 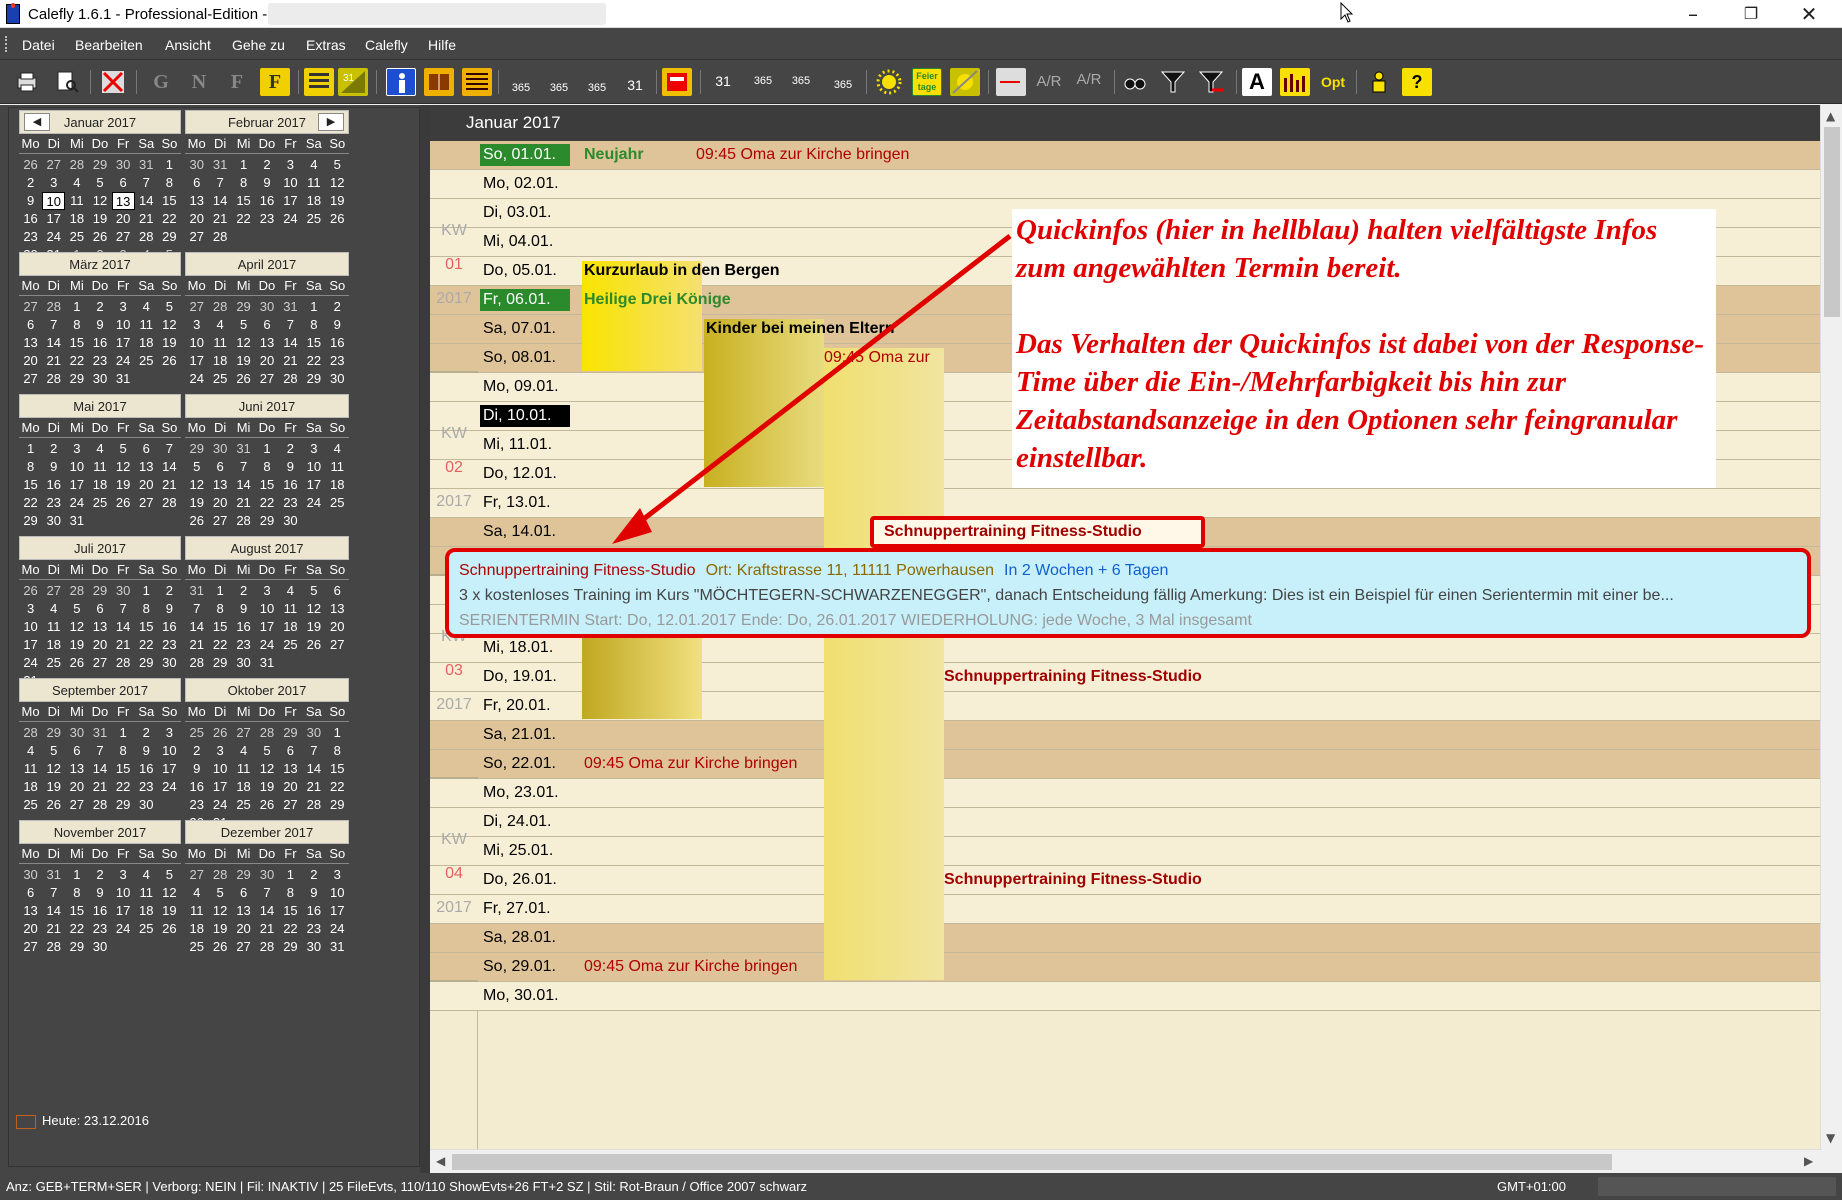 What do you see at coordinates (188, 45) in the screenshot?
I see `menu-ansicht: Ansicht` at bounding box center [188, 45].